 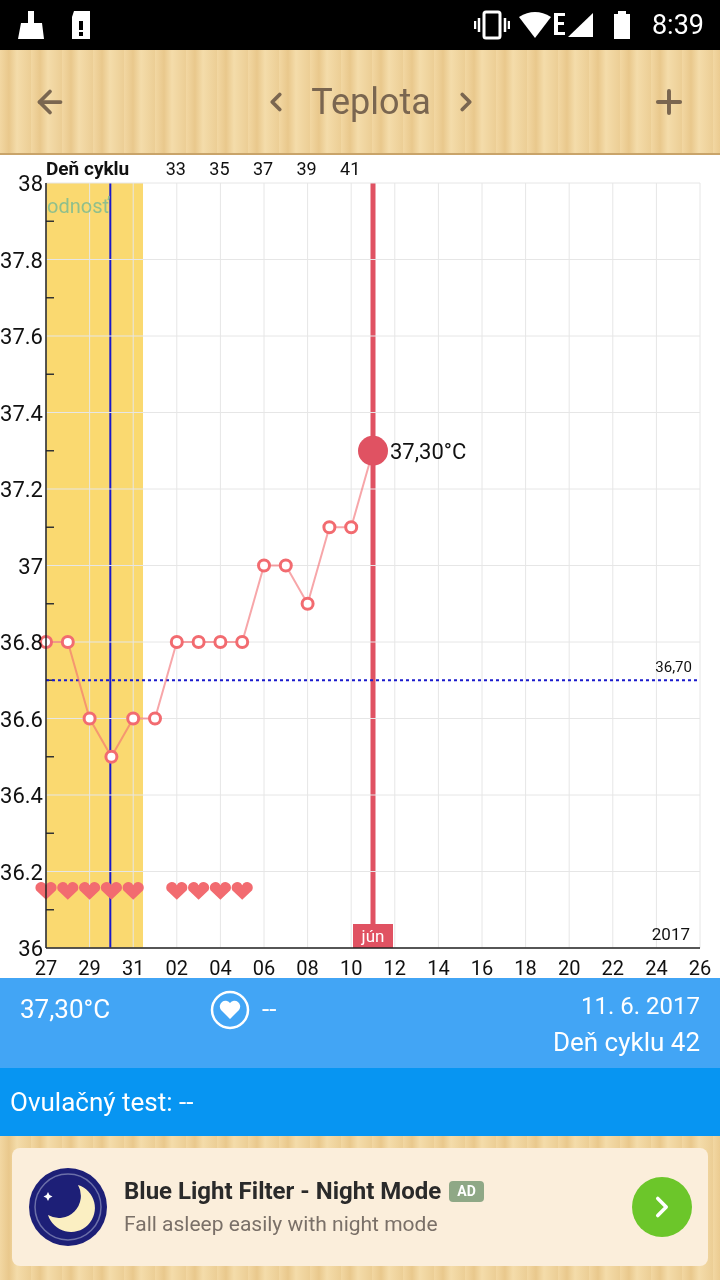 I want to click on y-axis-label: 36.2, so click(x=21, y=872).